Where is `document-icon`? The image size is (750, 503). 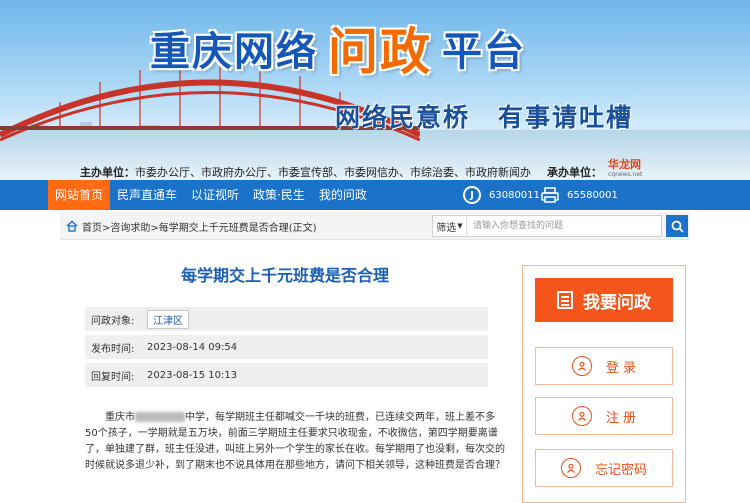 document-icon is located at coordinates (565, 300).